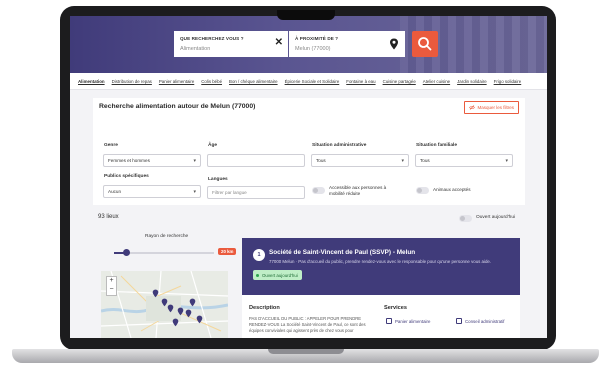 The height and width of the screenshot is (365, 599). I want to click on eye-off-icon, so click(472, 107).